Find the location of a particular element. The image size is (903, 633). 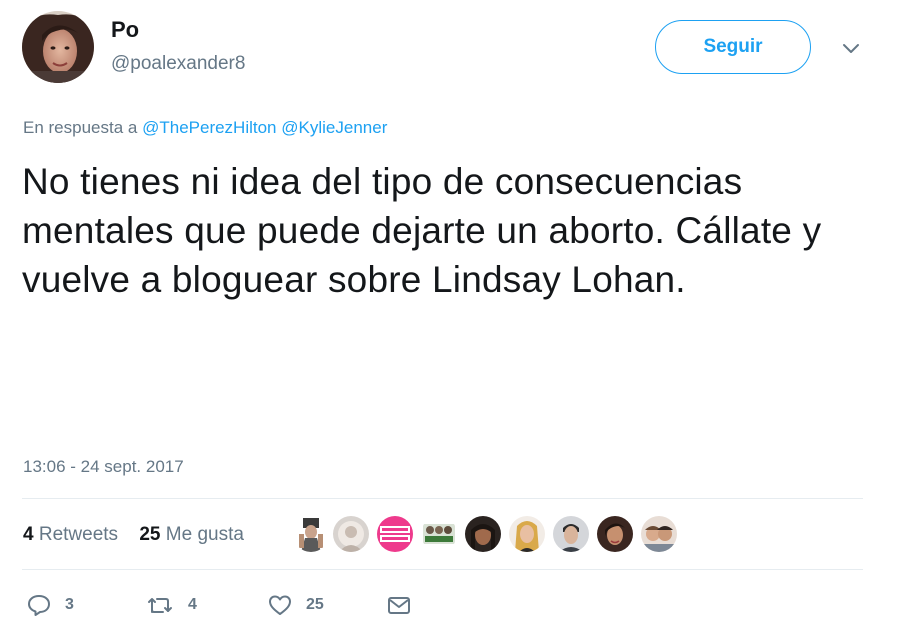

envelope-icon is located at coordinates (399, 605).